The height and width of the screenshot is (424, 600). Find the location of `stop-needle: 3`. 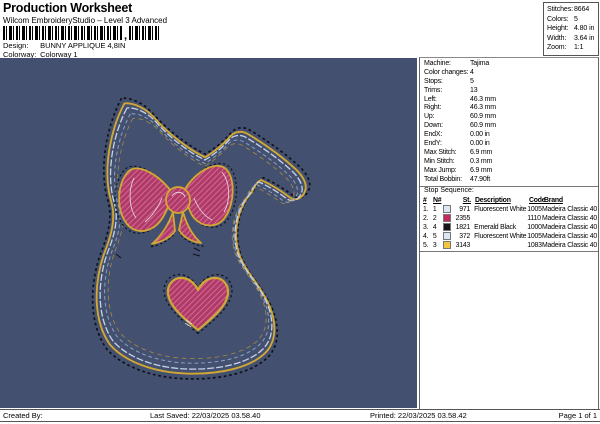

stop-needle: 3 is located at coordinates (434, 245).